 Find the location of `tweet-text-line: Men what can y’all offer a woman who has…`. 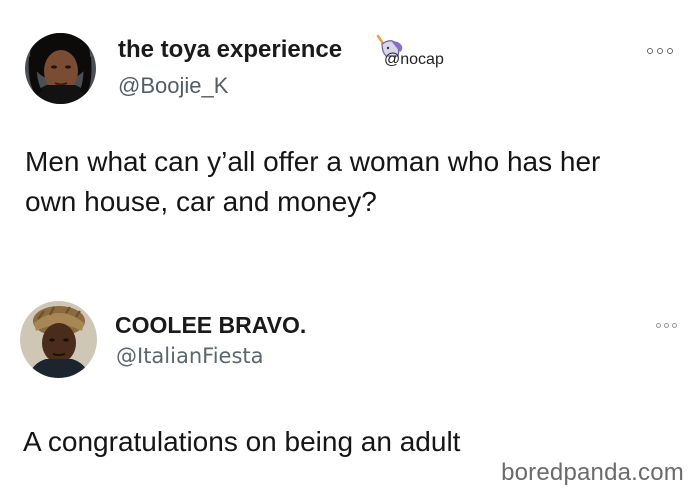

tweet-text-line: Men what can y’all offer a woman who has… is located at coordinates (313, 161).